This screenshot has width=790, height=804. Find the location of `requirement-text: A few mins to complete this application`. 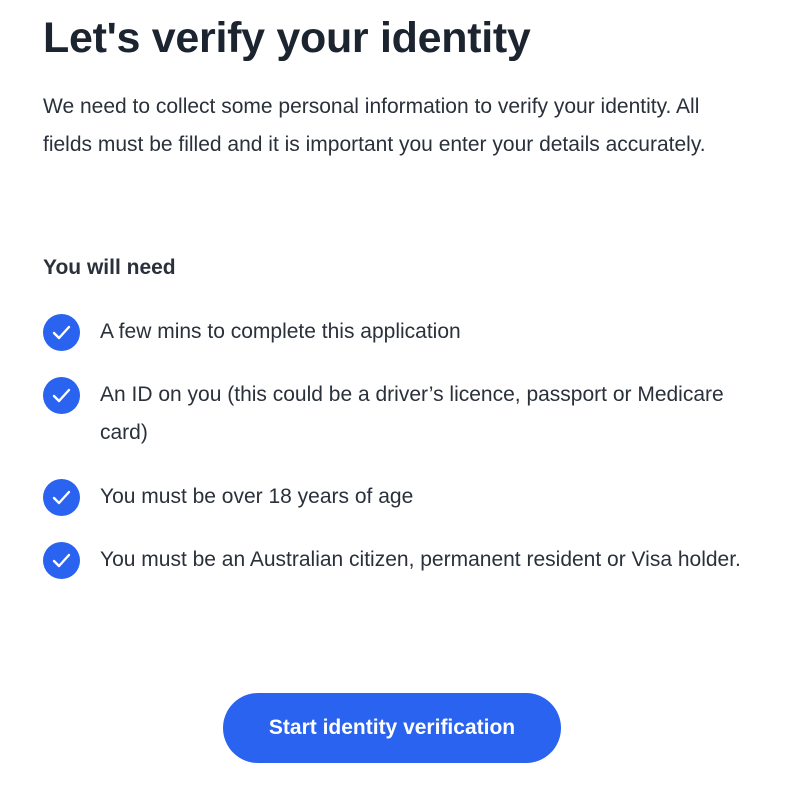

requirement-text: A few mins to complete this application is located at coordinates (280, 331).